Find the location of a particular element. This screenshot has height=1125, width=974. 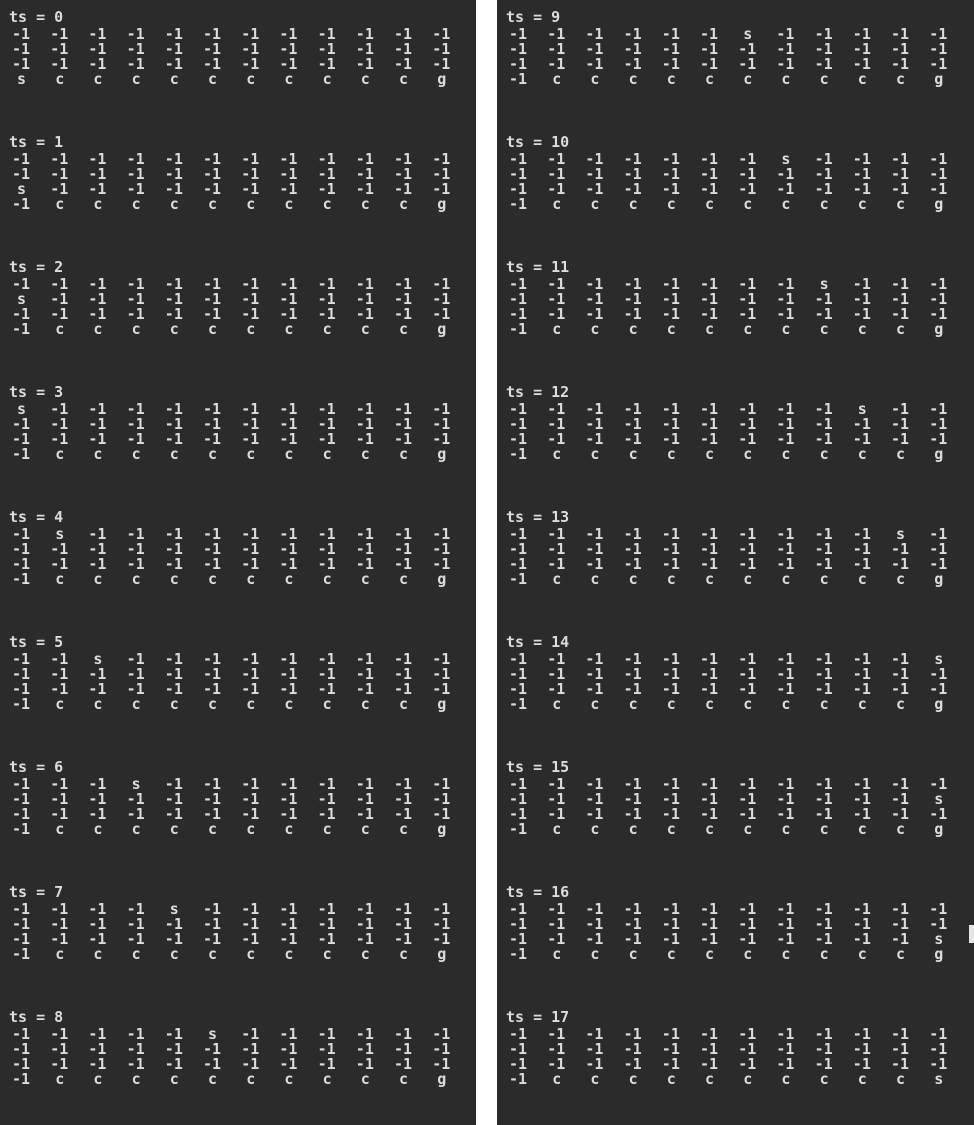

timestep-number: 11 is located at coordinates (560, 267).